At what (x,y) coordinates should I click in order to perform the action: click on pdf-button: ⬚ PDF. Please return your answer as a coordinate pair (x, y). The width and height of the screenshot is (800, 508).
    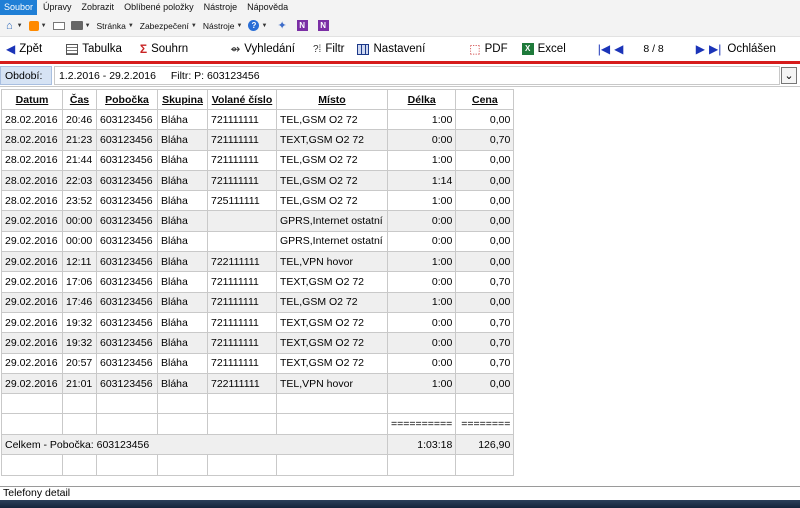
    Looking at the image, I should click on (488, 49).